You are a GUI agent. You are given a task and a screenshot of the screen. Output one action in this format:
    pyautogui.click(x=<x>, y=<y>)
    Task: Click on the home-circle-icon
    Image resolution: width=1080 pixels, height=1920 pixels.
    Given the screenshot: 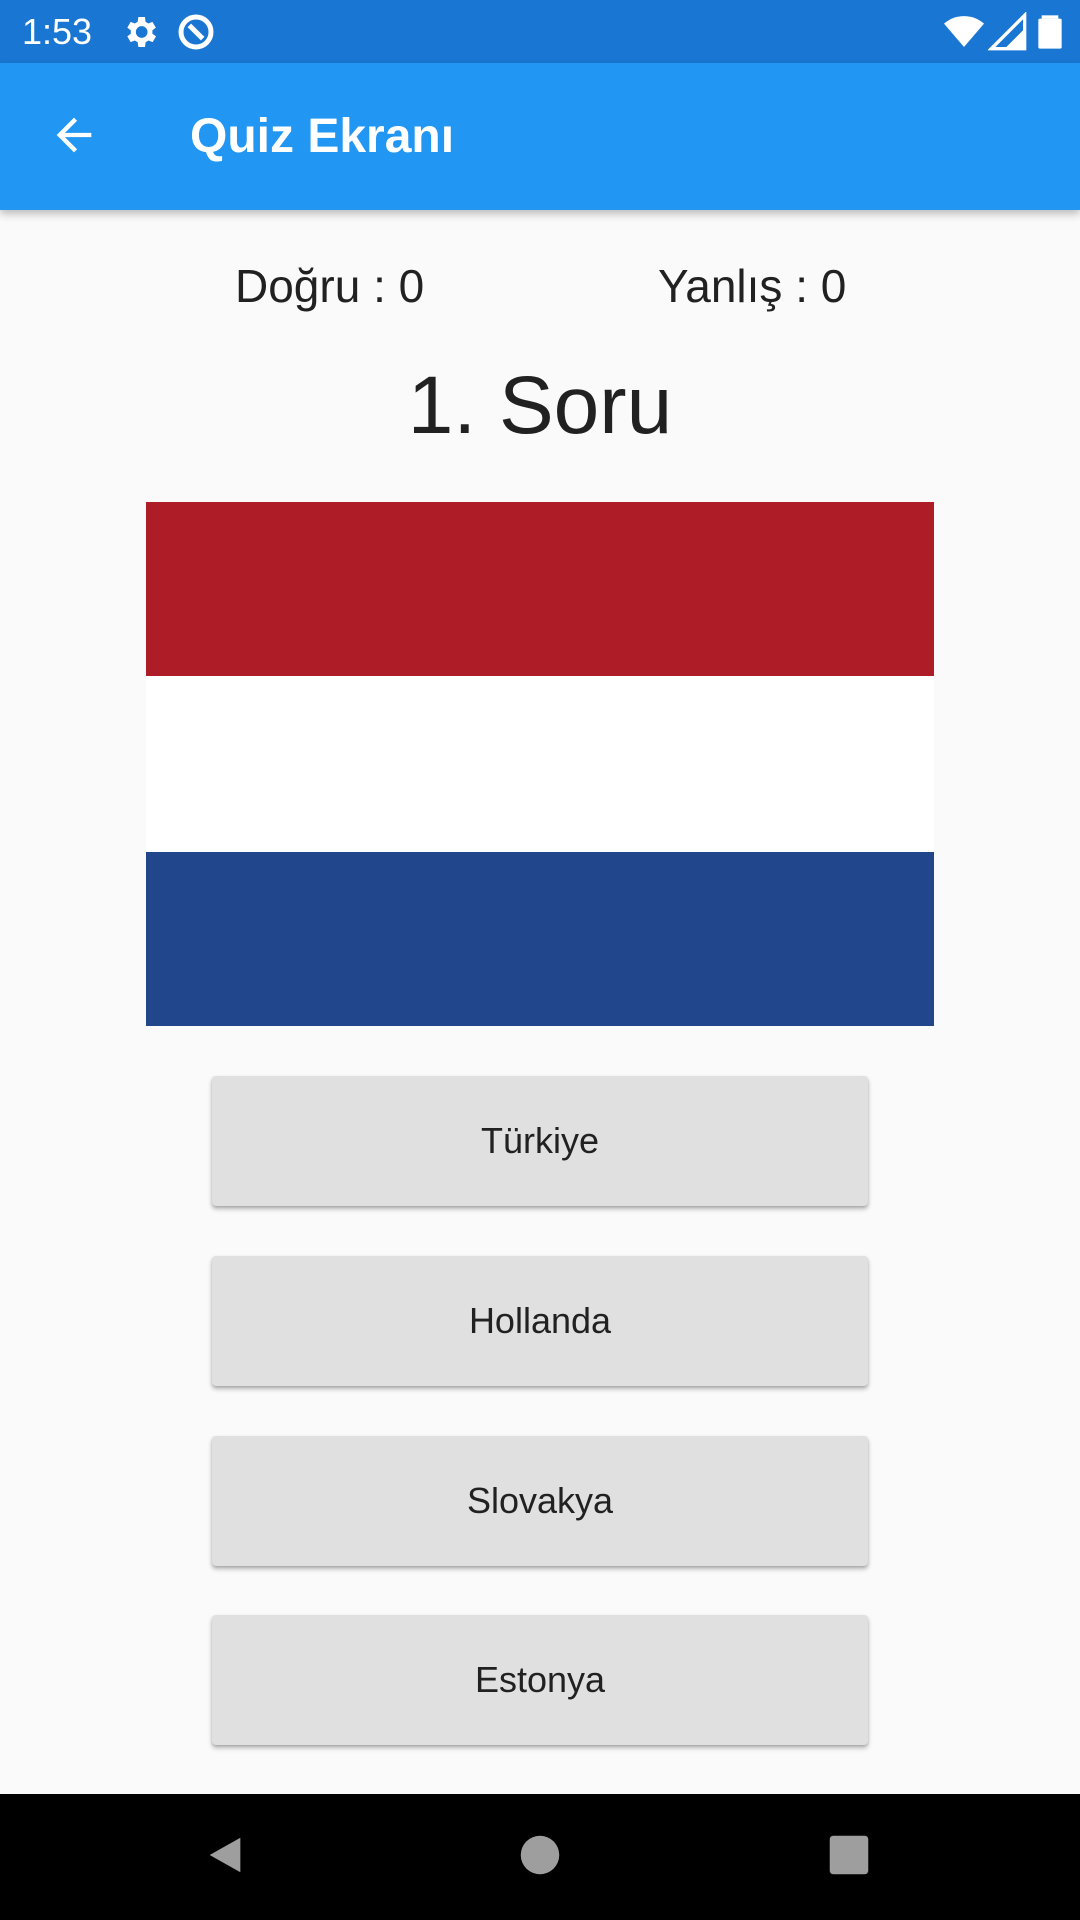 What is the action you would take?
    pyautogui.click(x=540, y=1857)
    